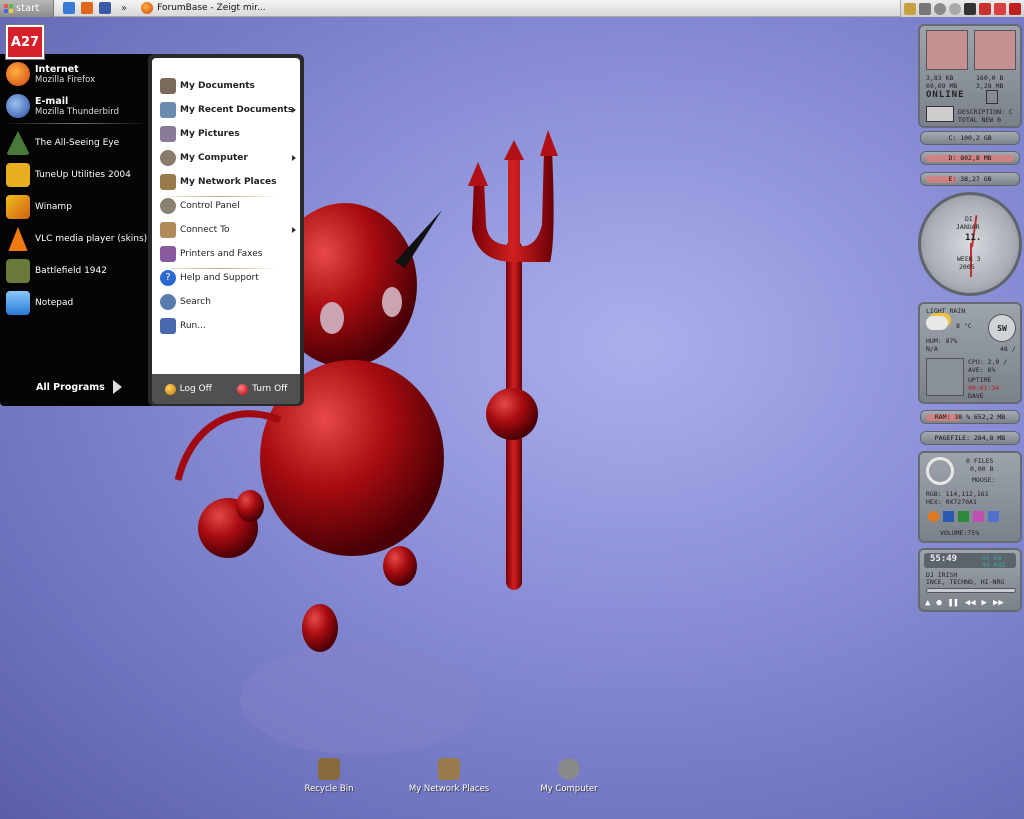  I want to click on recent-program: VLC media player (skins), so click(77, 239).